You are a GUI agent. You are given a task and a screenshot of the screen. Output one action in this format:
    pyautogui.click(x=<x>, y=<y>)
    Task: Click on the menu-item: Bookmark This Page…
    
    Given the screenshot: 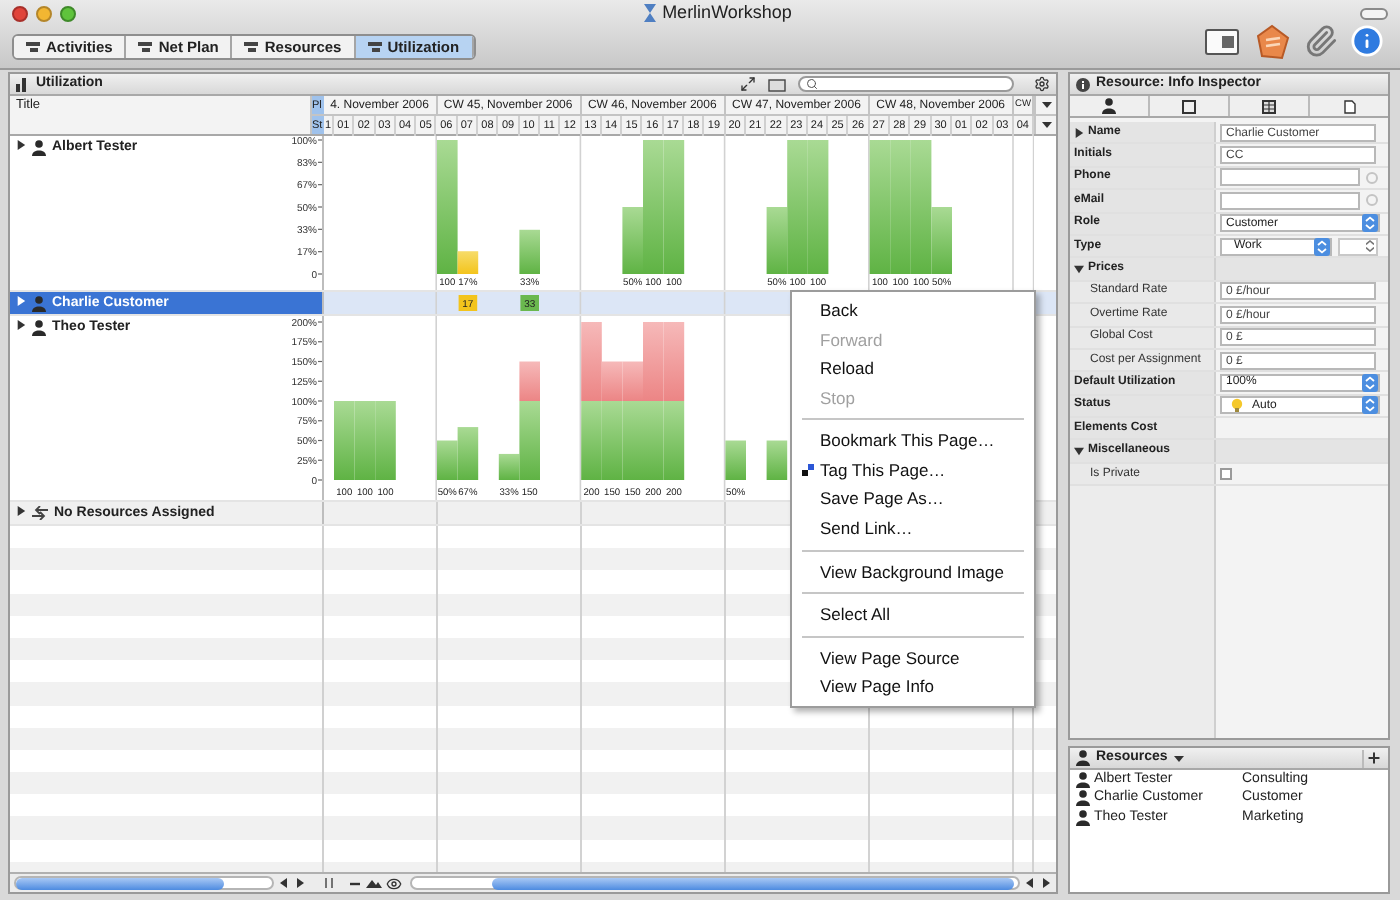 What is the action you would take?
    pyautogui.click(x=913, y=441)
    